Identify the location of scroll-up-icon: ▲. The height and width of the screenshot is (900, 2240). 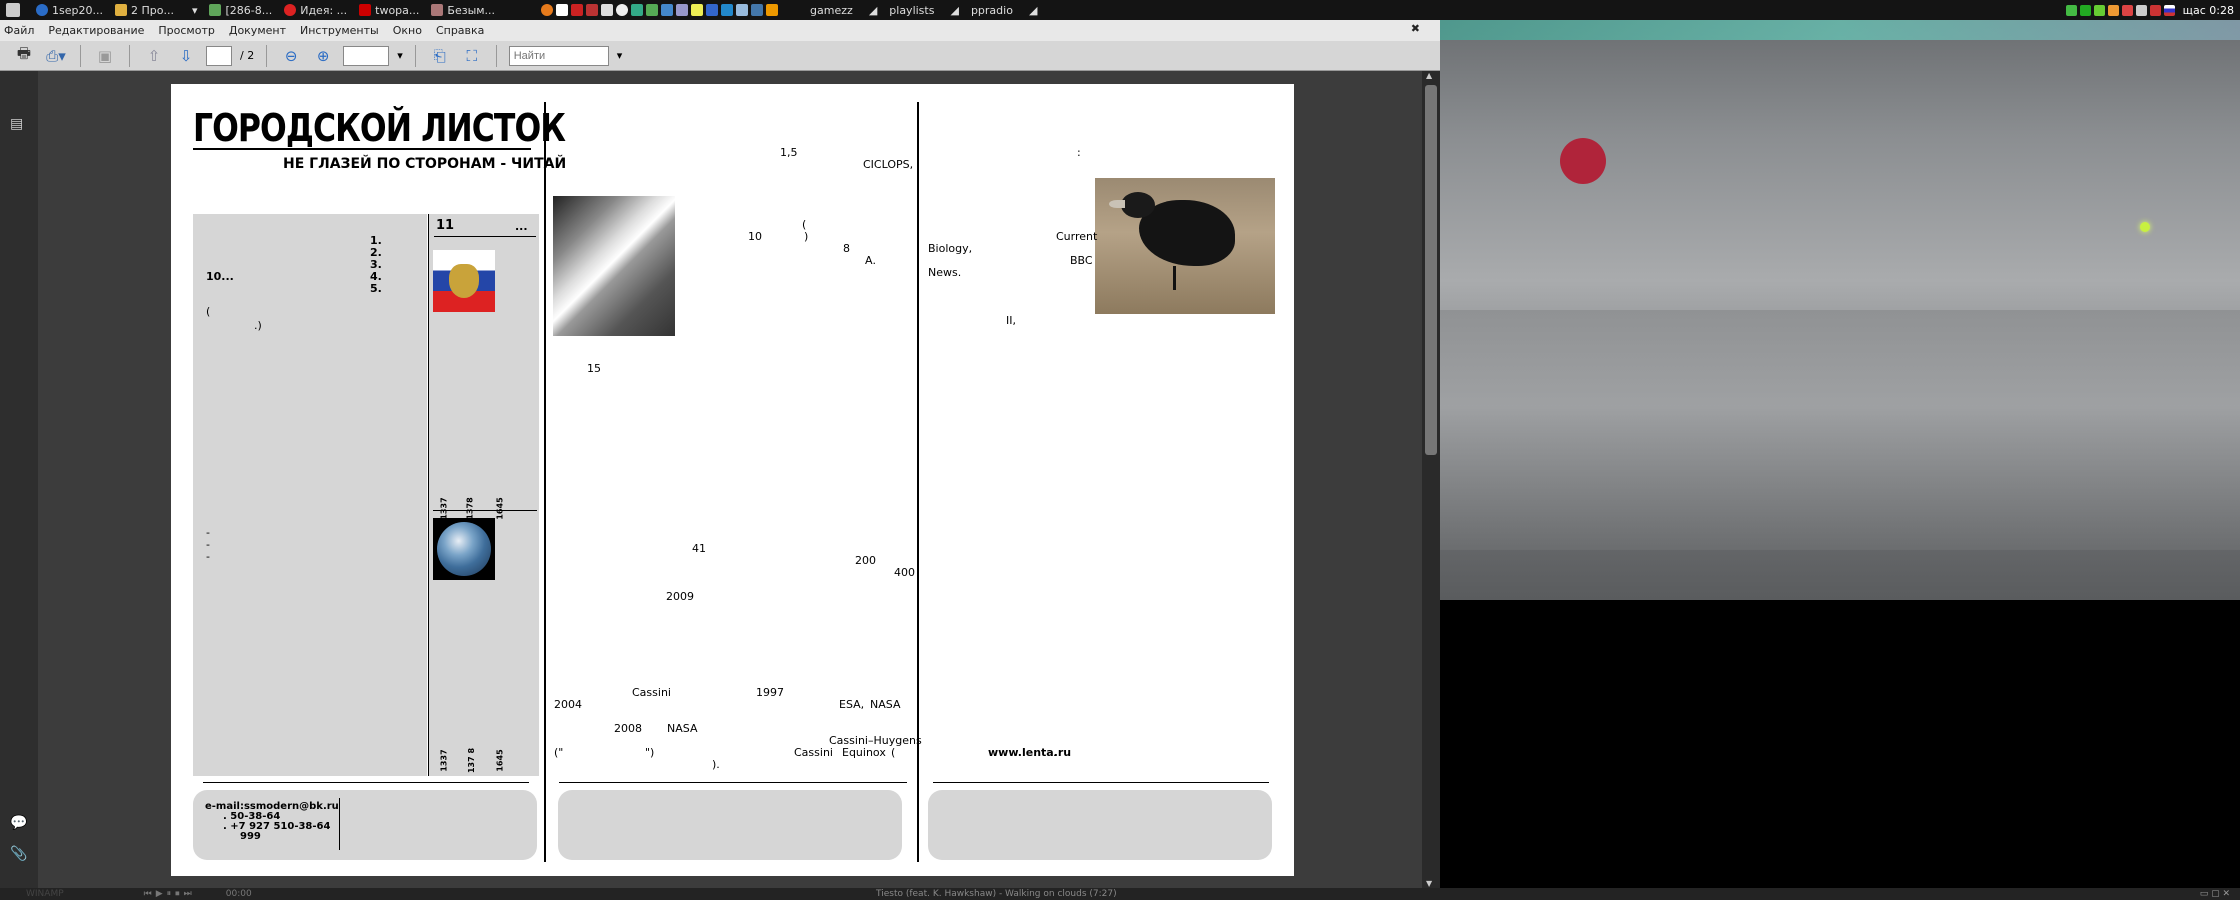
(1429, 75).